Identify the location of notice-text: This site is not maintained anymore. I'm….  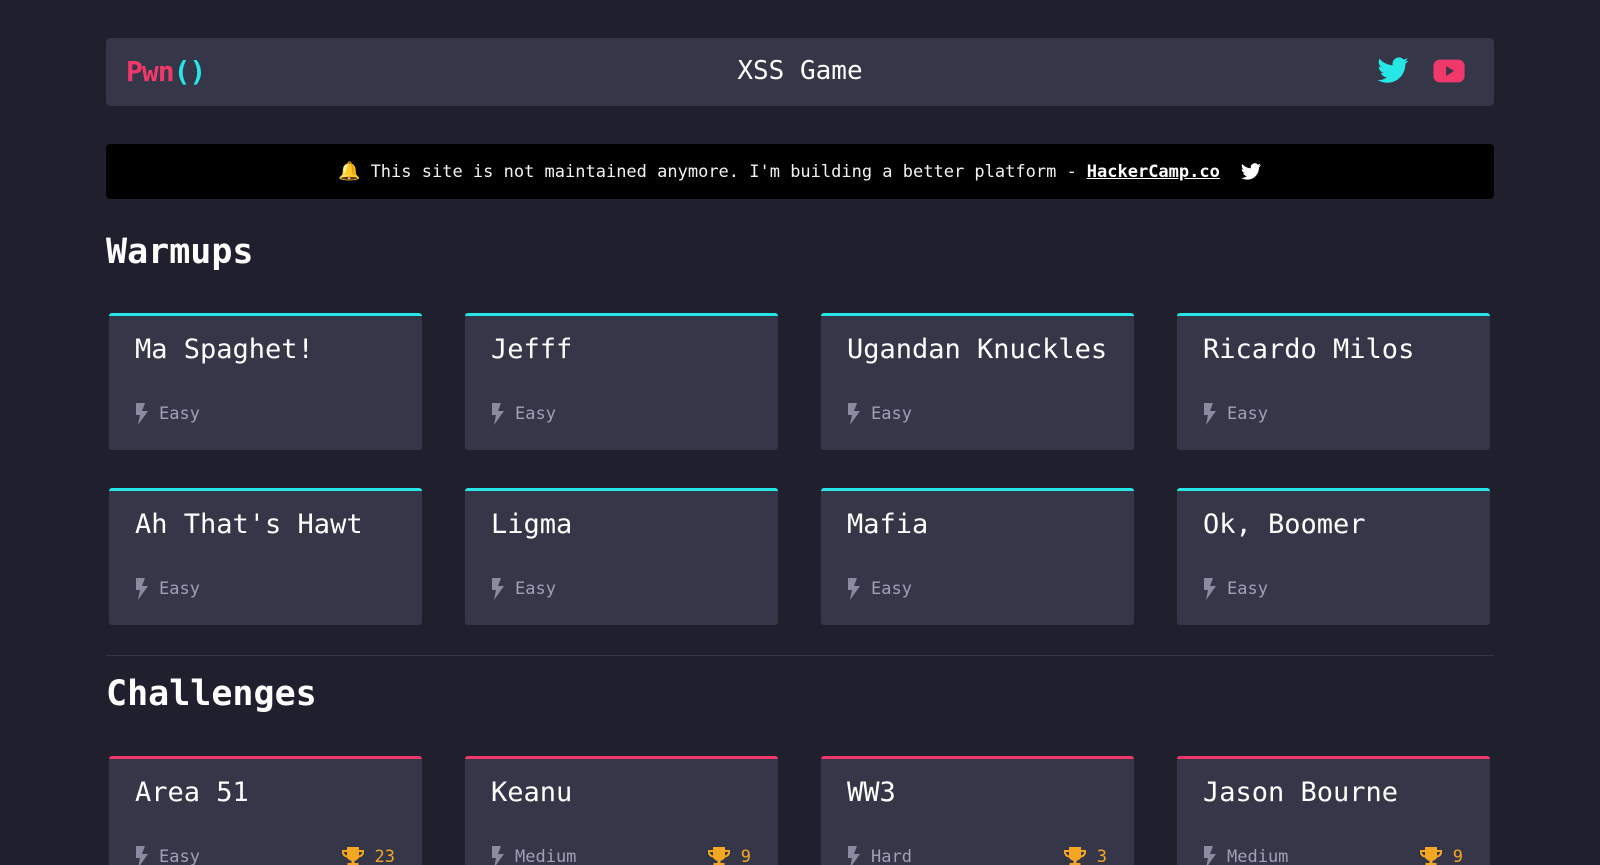
(723, 171).